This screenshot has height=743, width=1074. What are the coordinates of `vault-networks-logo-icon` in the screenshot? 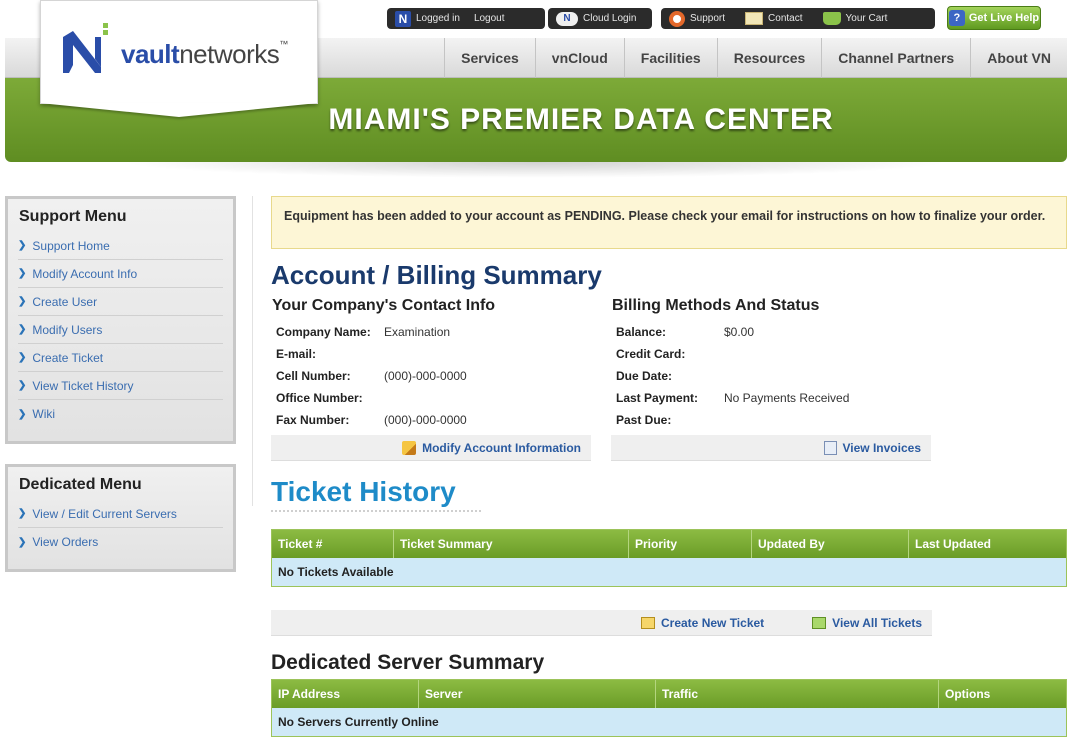 It's located at (85, 48).